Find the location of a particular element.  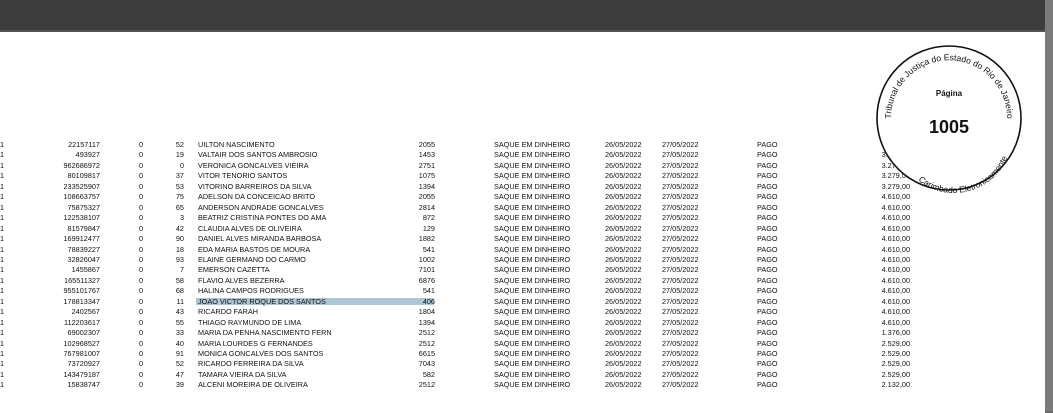

value-cell: 2.132,00 is located at coordinates (895, 385).